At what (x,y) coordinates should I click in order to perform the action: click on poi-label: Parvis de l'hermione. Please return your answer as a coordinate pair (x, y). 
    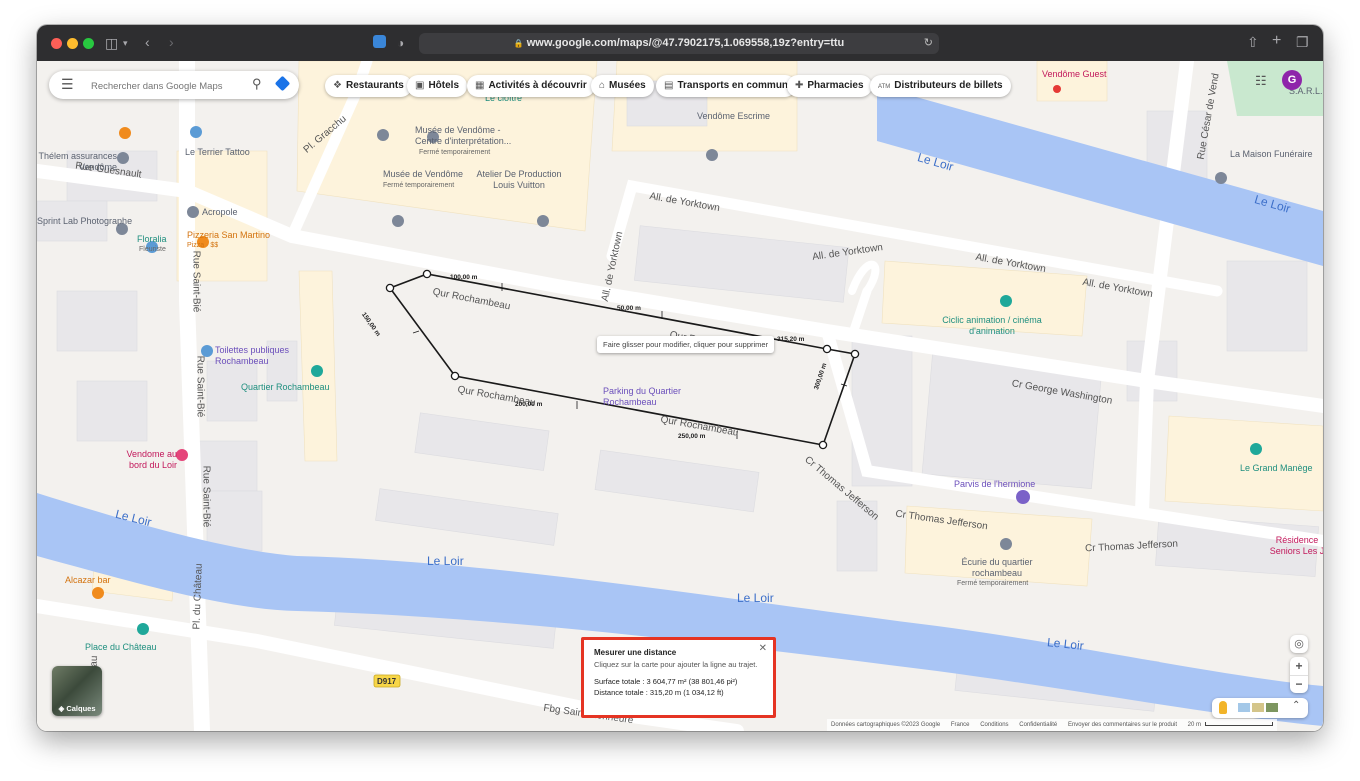
    Looking at the image, I should click on (994, 484).